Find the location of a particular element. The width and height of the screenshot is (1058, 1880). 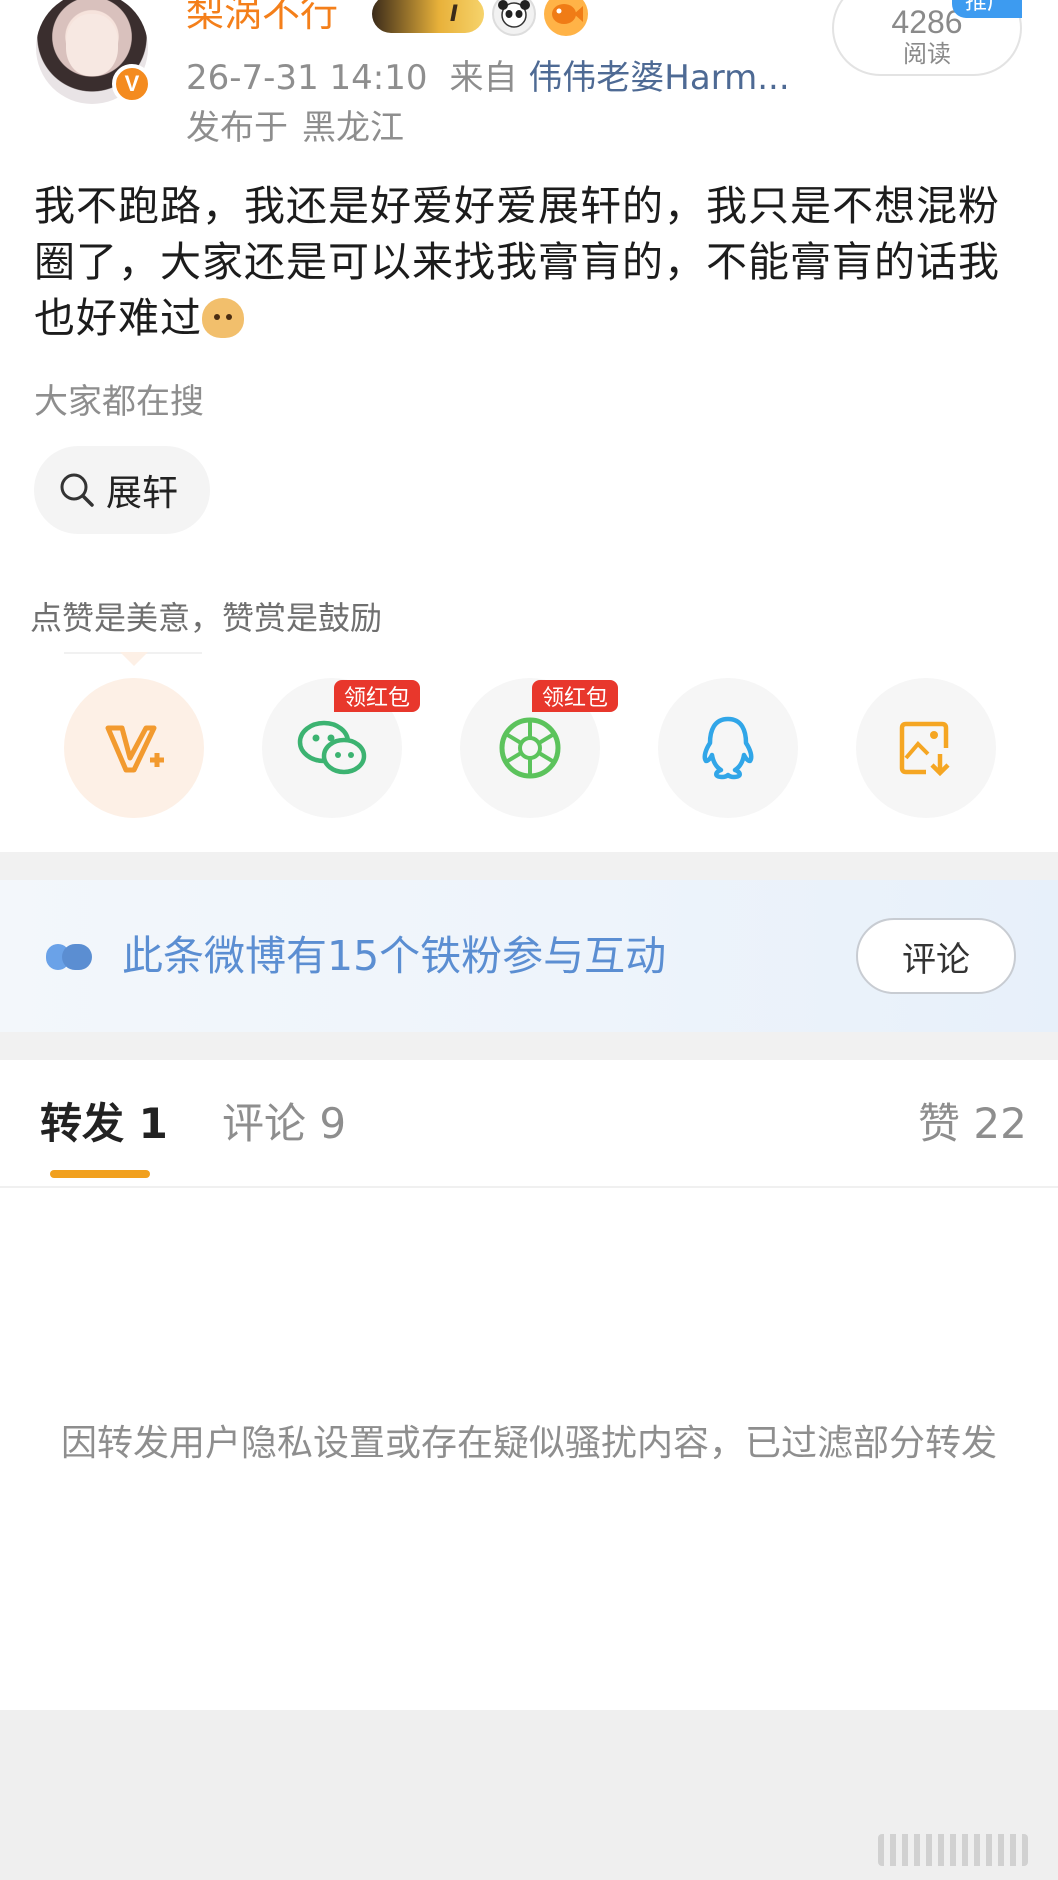

reward-v-plus-icon is located at coordinates (134, 749).